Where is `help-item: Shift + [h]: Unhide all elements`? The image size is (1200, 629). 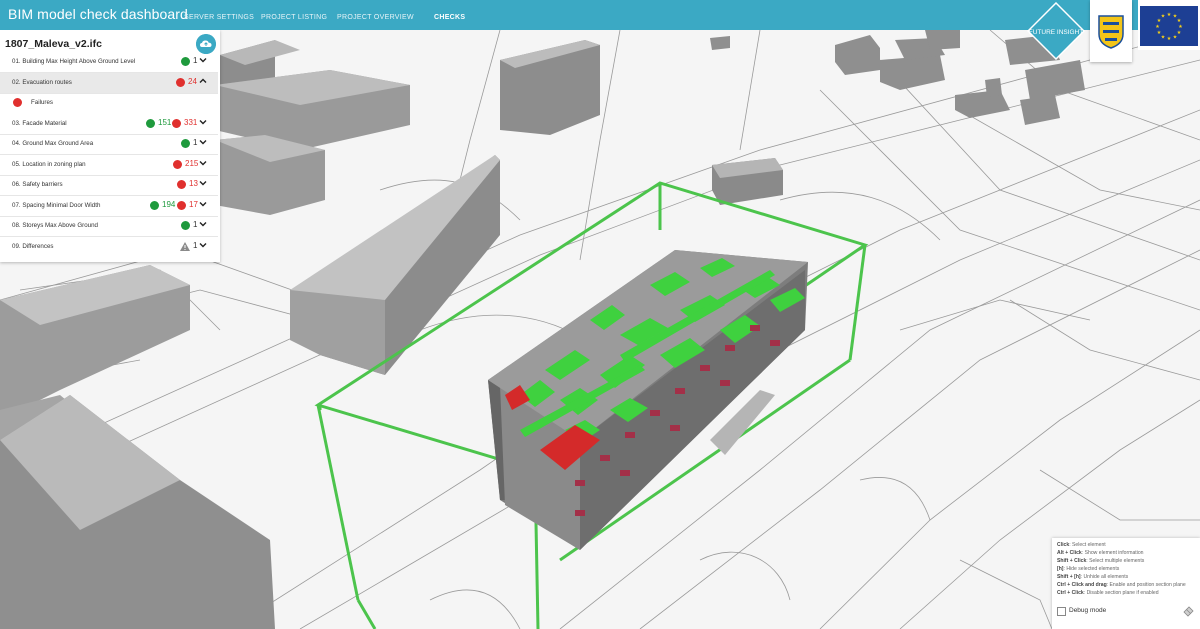 help-item: Shift + [h]: Unhide all elements is located at coordinates (1093, 577).